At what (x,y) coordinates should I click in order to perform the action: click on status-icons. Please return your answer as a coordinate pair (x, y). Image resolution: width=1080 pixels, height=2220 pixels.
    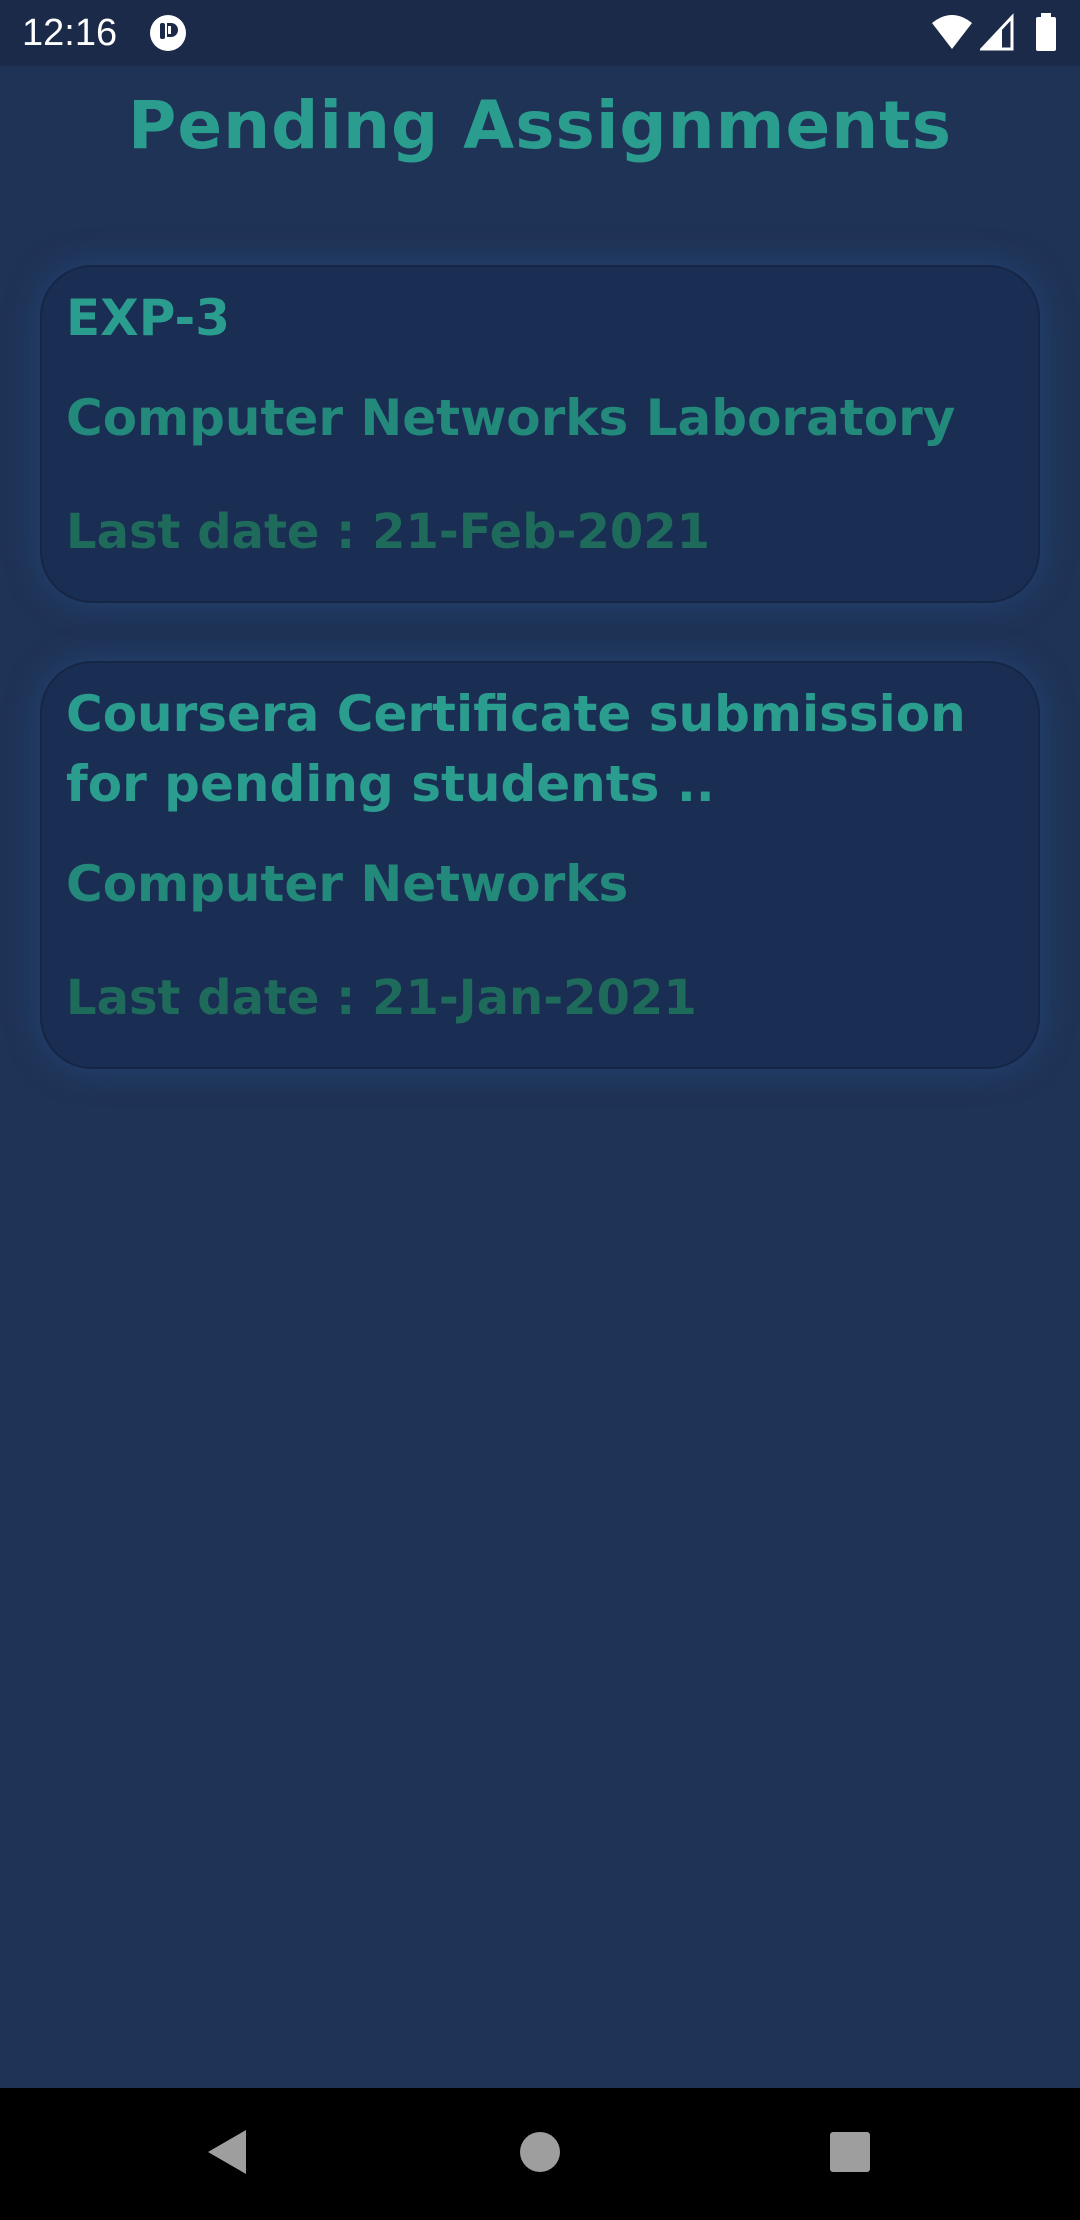
    Looking at the image, I should click on (995, 33).